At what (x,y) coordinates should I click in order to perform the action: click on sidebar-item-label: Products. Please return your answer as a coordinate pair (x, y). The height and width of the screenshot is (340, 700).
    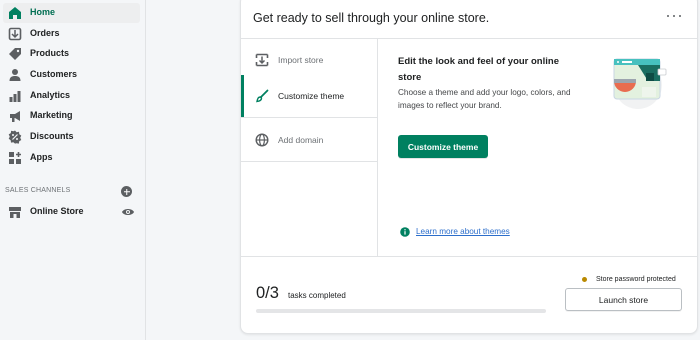
    Looking at the image, I should click on (50, 53).